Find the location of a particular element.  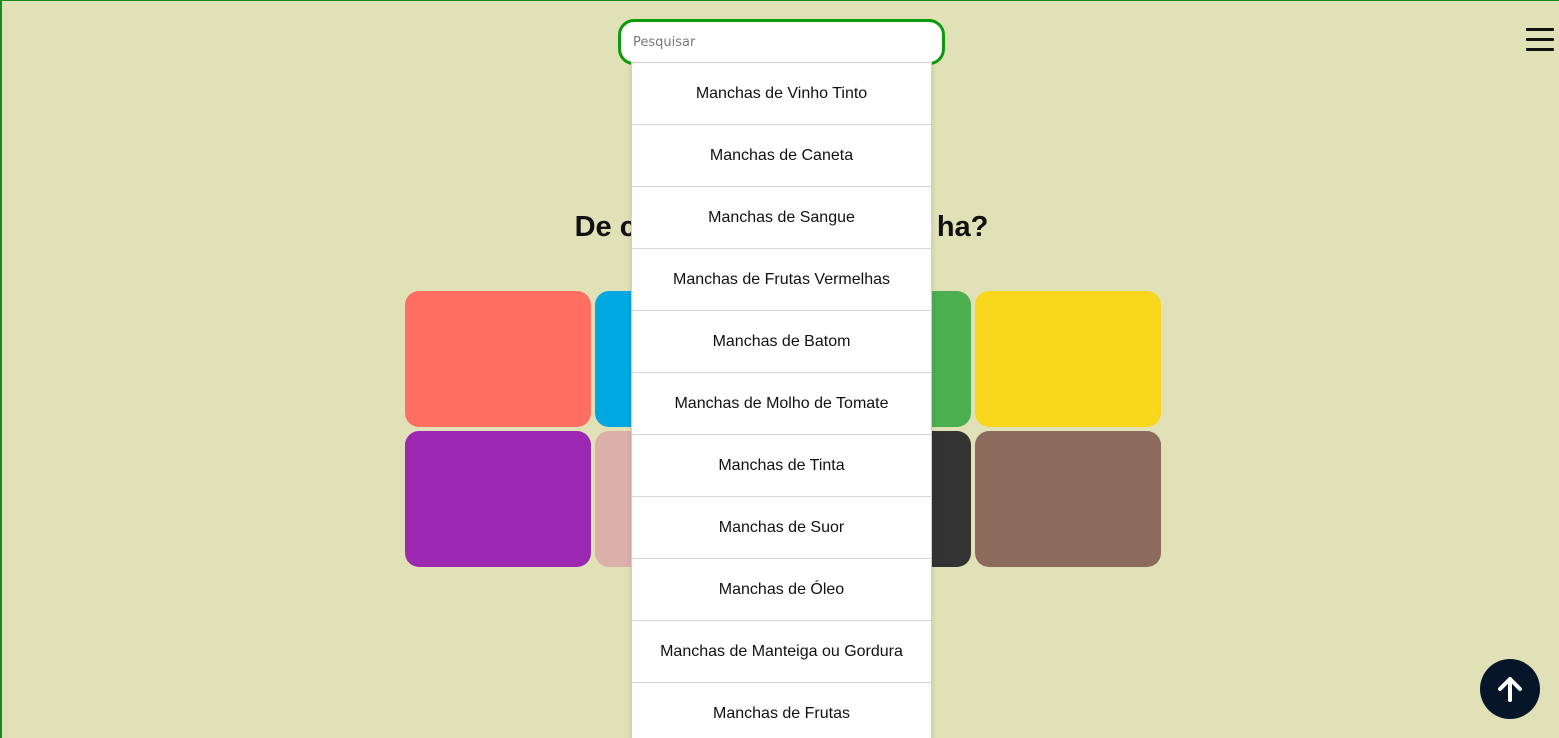

suggestion-item: Manchas de Vinho Tinto is located at coordinates (781, 94).